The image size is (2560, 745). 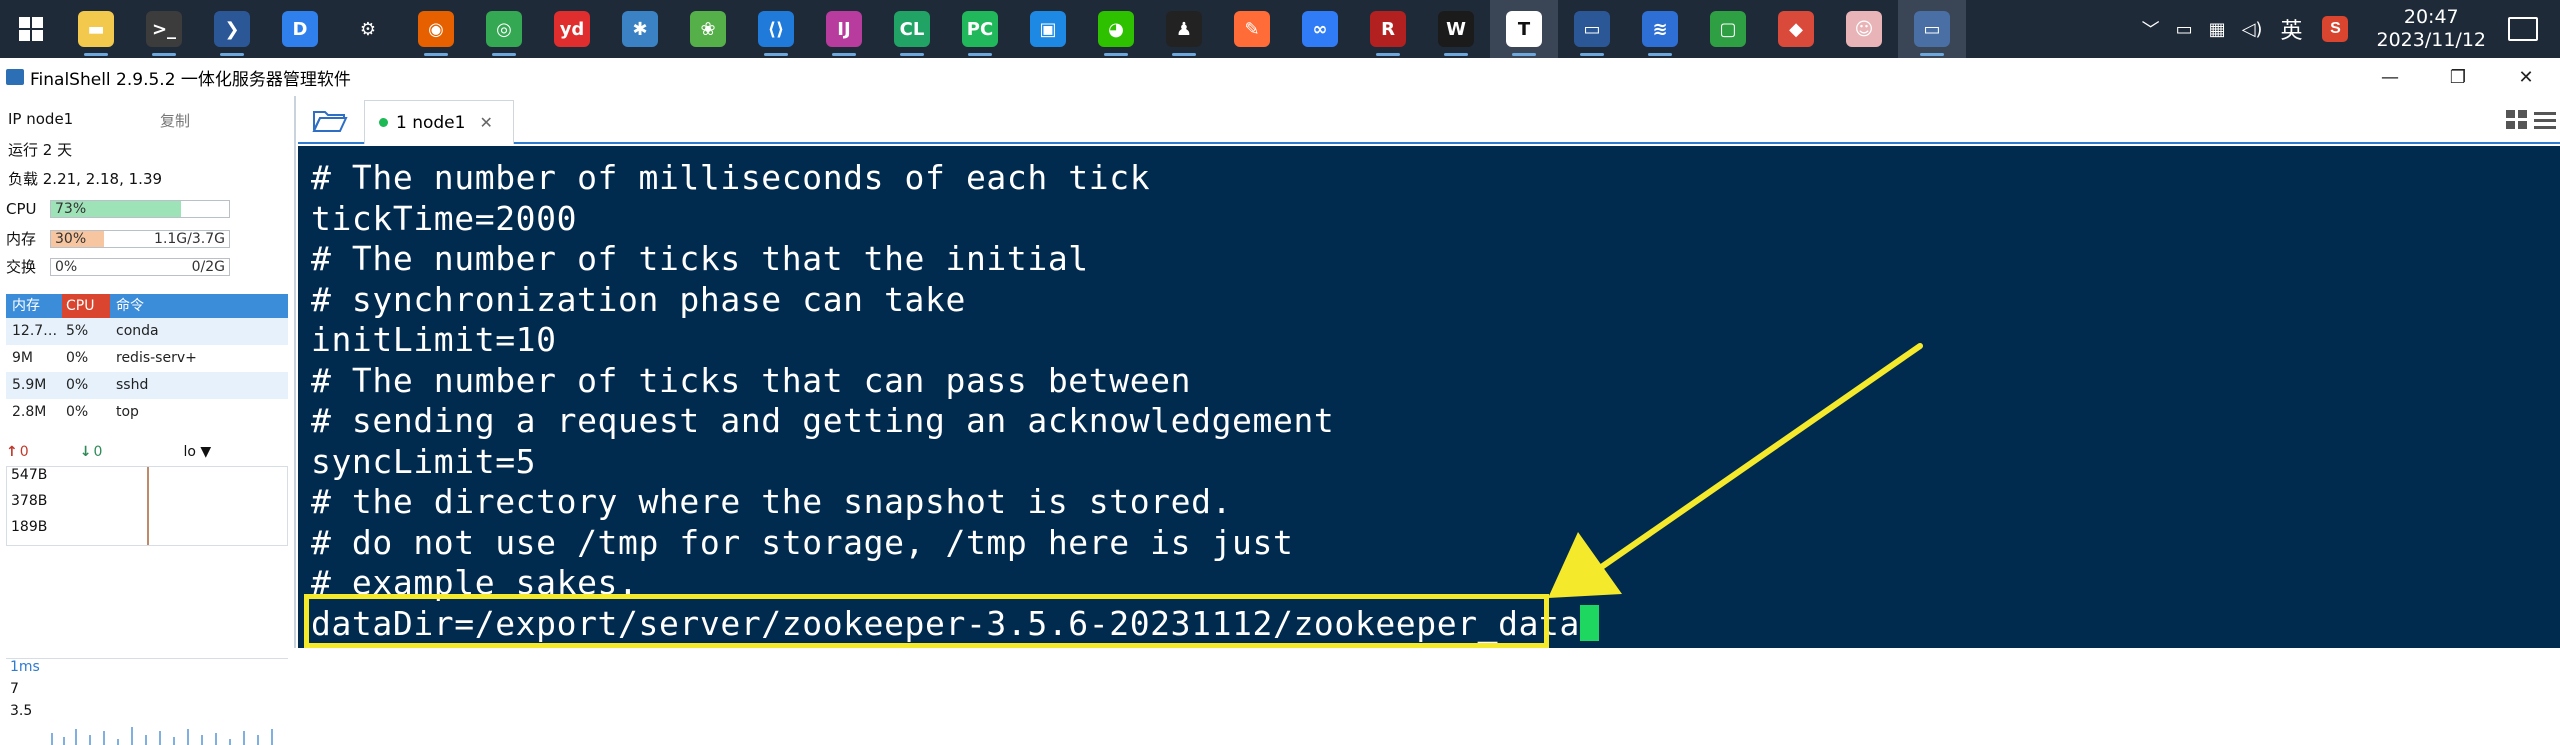 I want to click on ping-bars, so click(x=162, y=736).